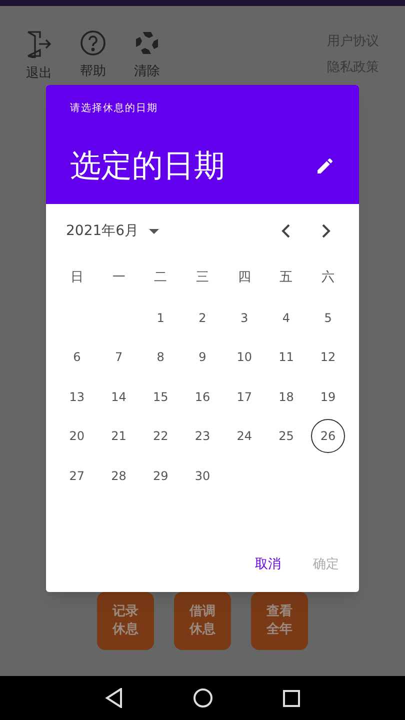 This screenshot has width=405, height=720. Describe the element at coordinates (77, 278) in the screenshot. I see `weekday-label: 日` at that location.